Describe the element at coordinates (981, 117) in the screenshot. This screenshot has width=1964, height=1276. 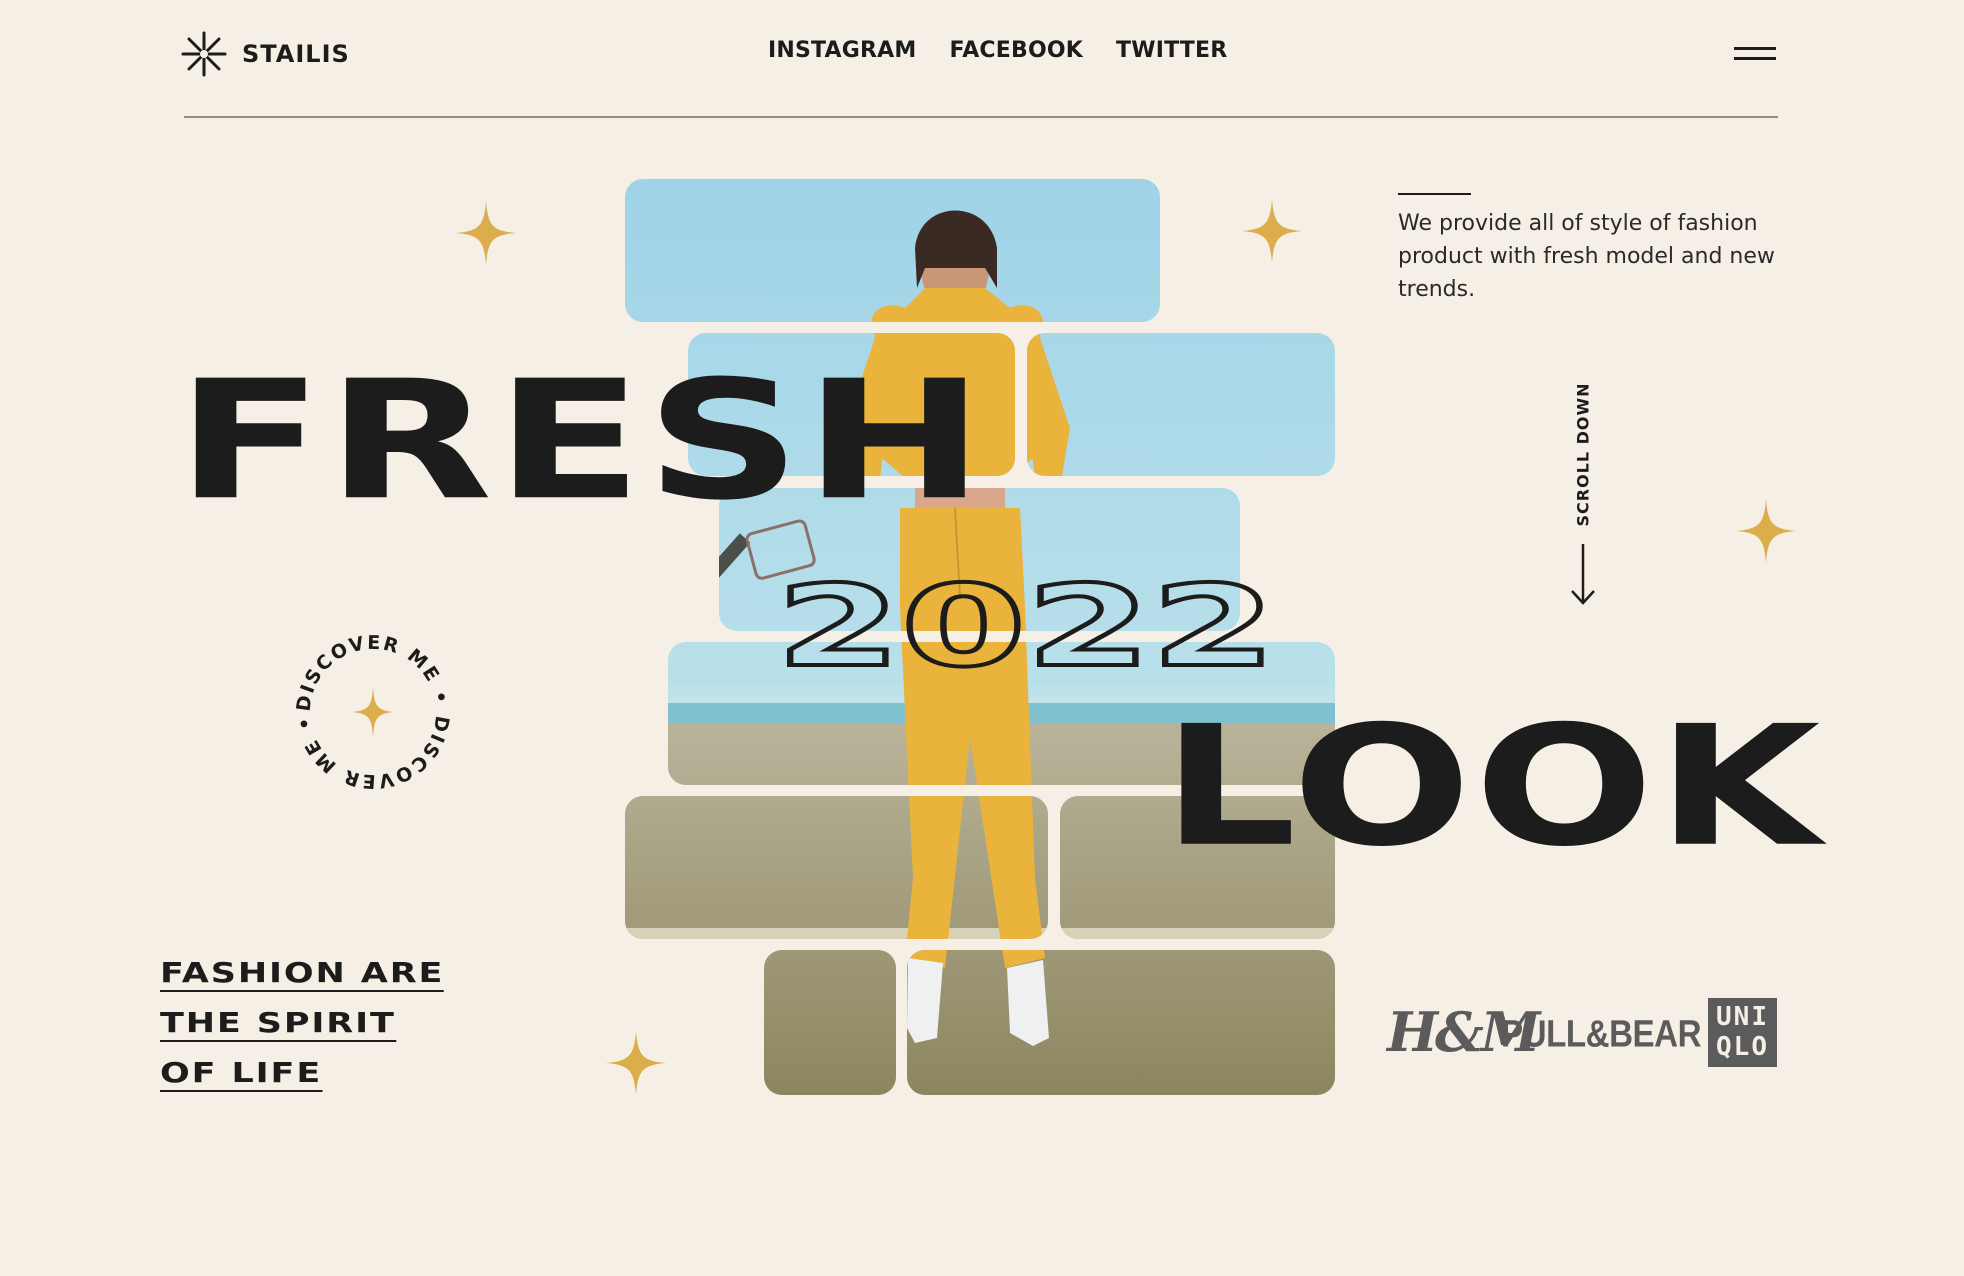
I see `header-divider` at that location.